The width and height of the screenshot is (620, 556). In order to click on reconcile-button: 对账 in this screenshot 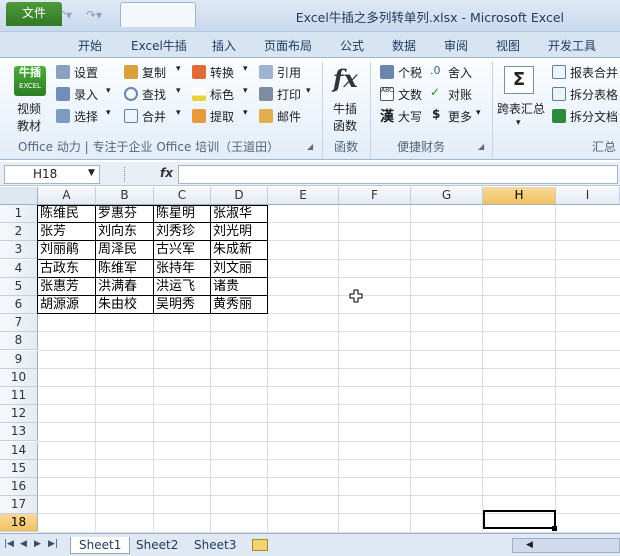, I will do `click(460, 94)`.